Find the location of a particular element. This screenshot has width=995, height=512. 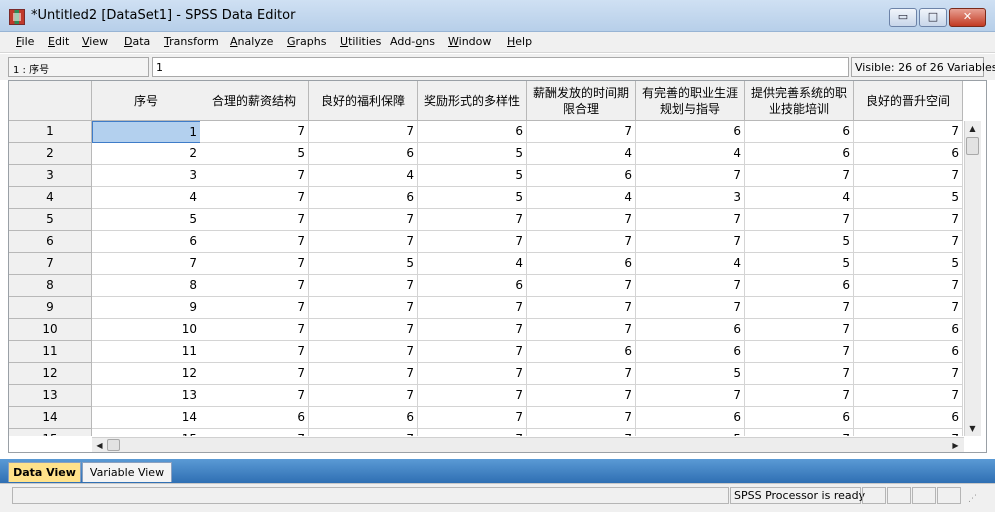

maximize-button: □ is located at coordinates (933, 17).